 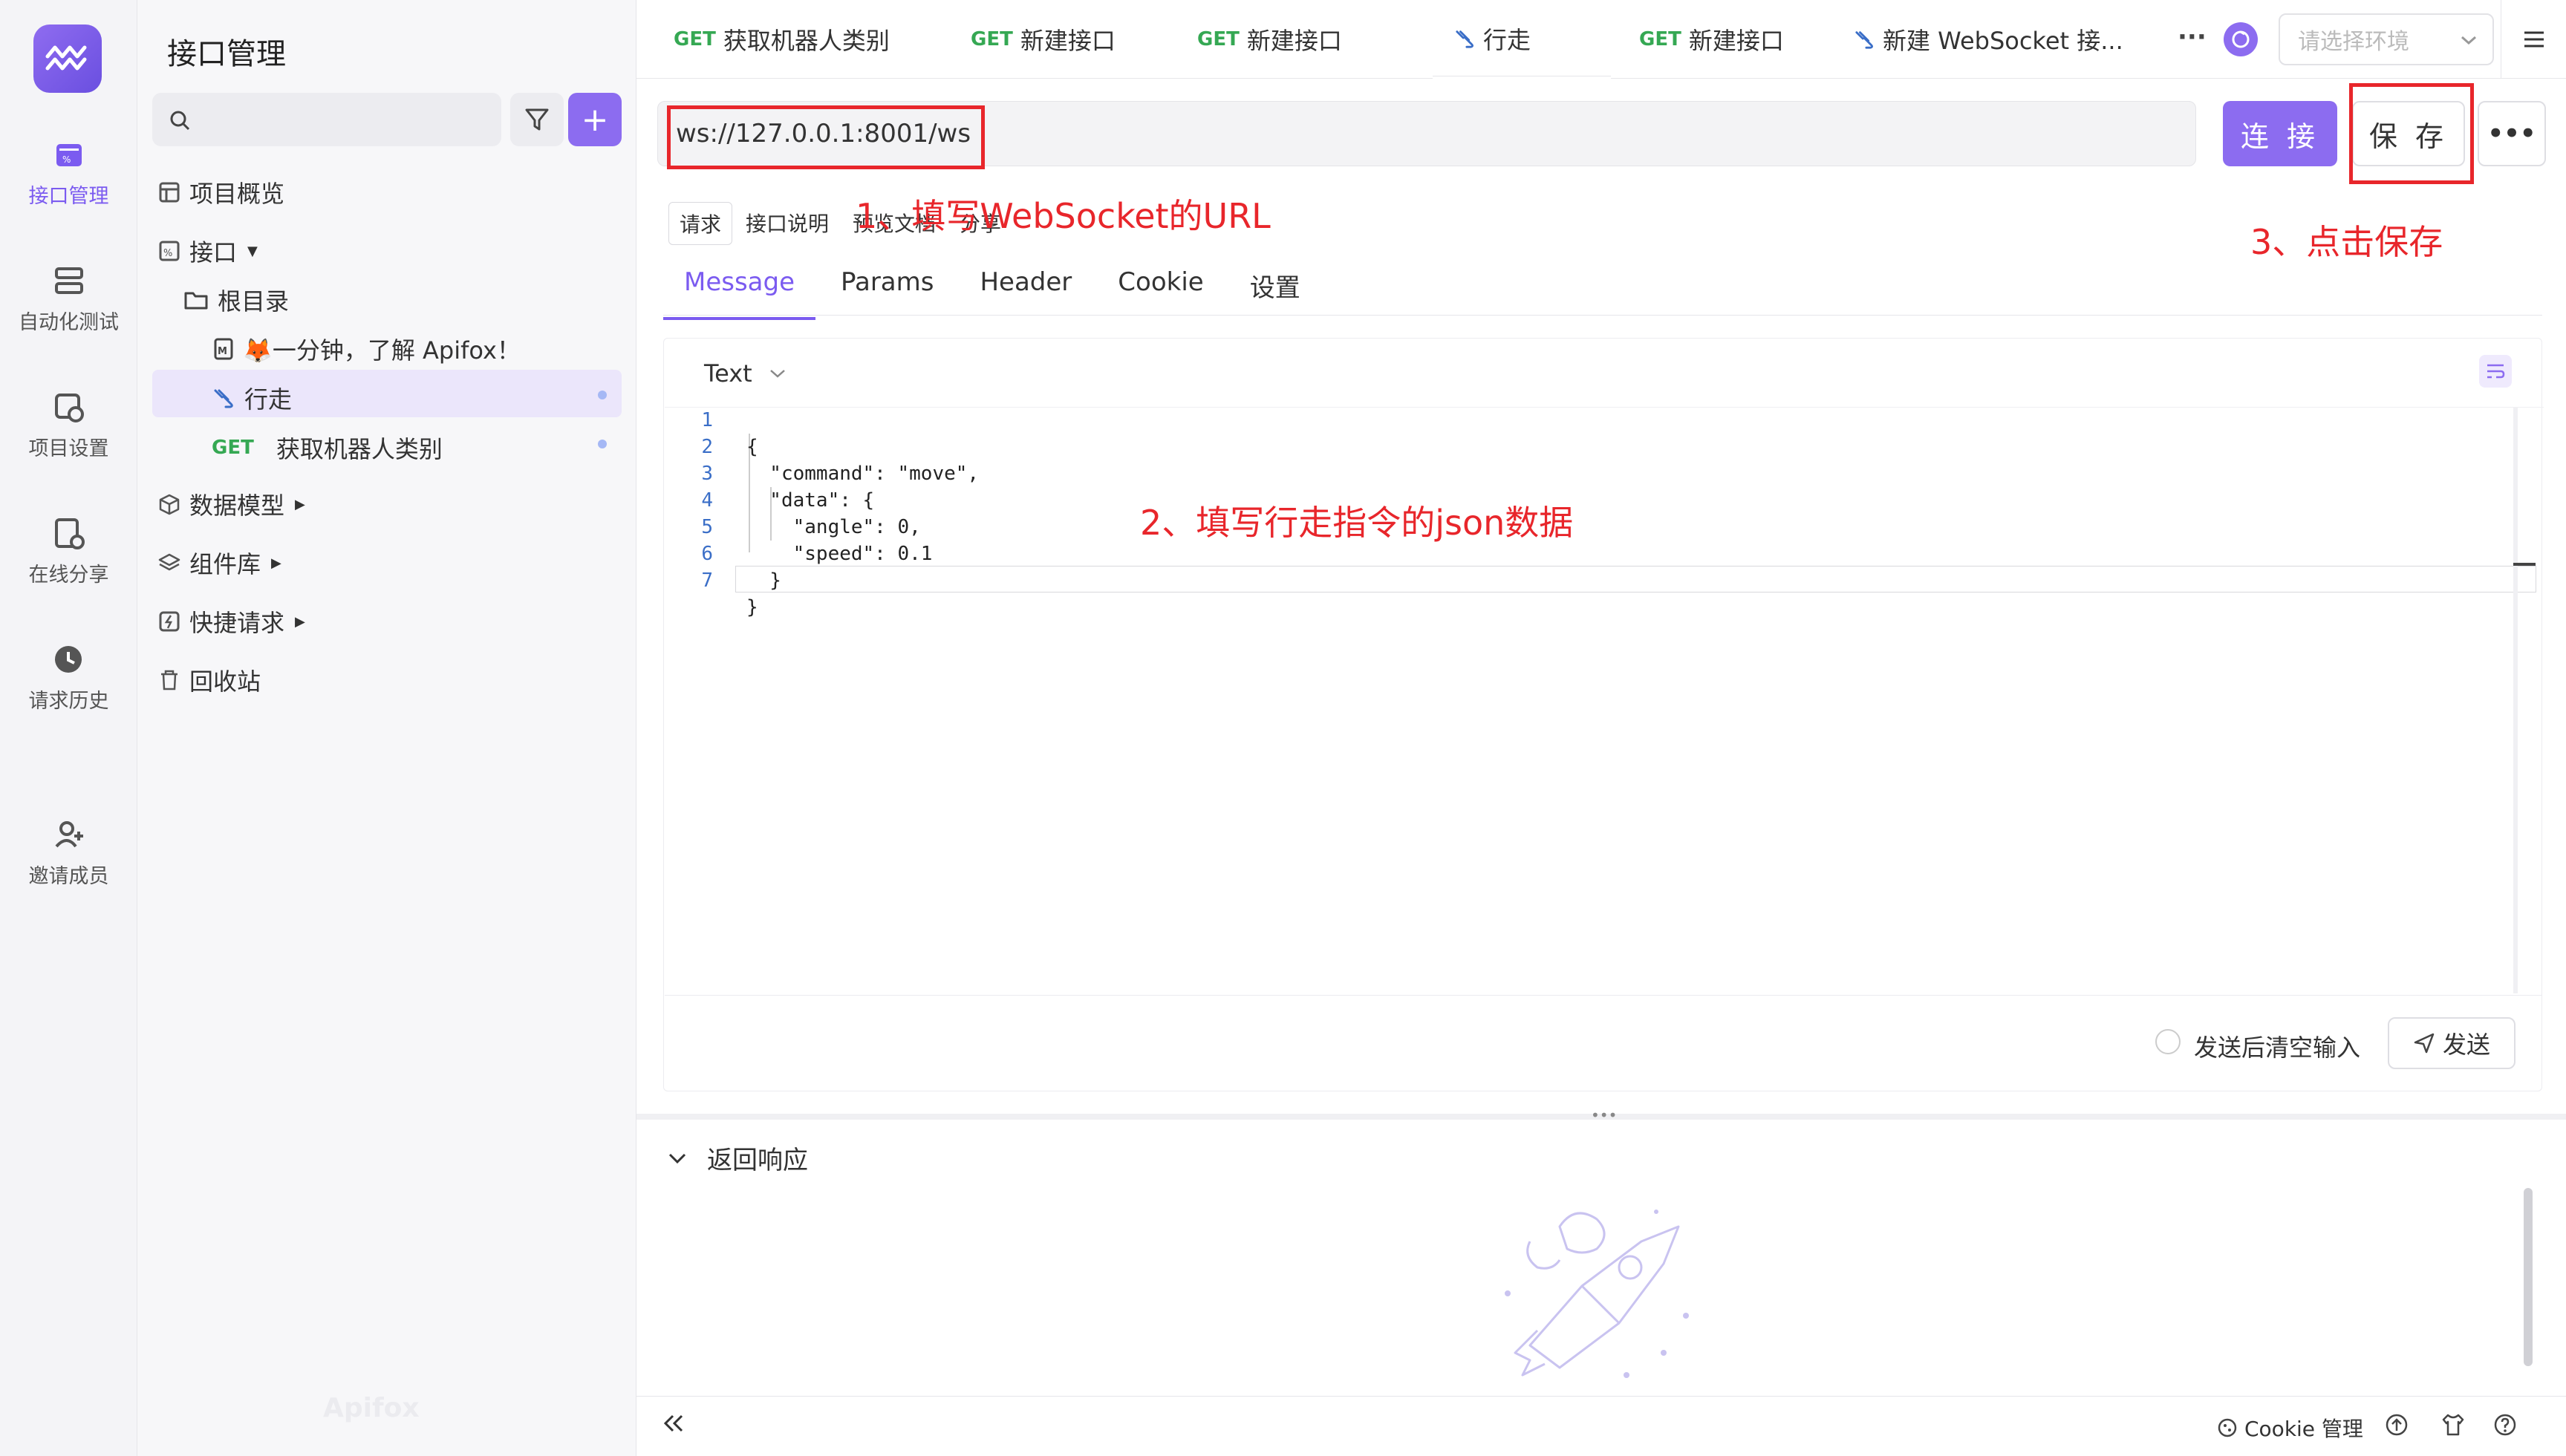 What do you see at coordinates (69, 853) in the screenshot?
I see `rail-item-invite-members: 邀请成员` at bounding box center [69, 853].